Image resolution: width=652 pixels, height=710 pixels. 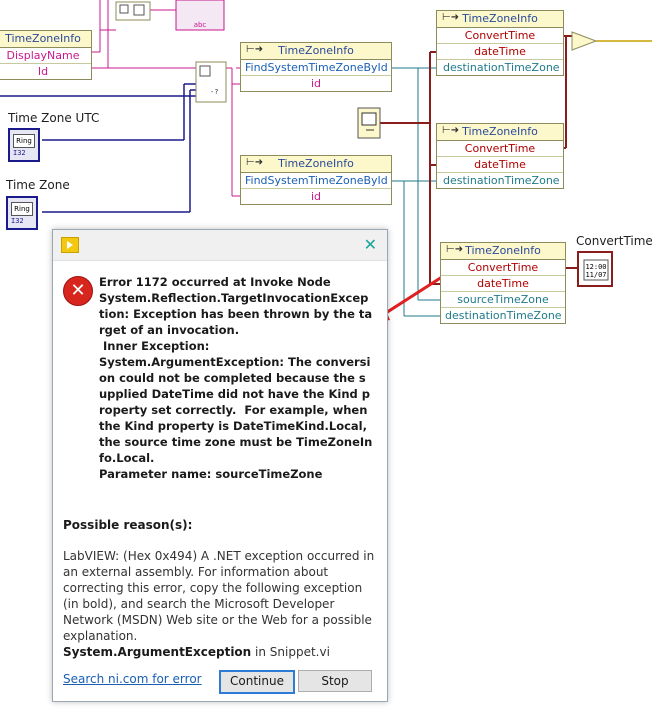 I want to click on property-displayname: DisplayName, so click(x=45, y=56).